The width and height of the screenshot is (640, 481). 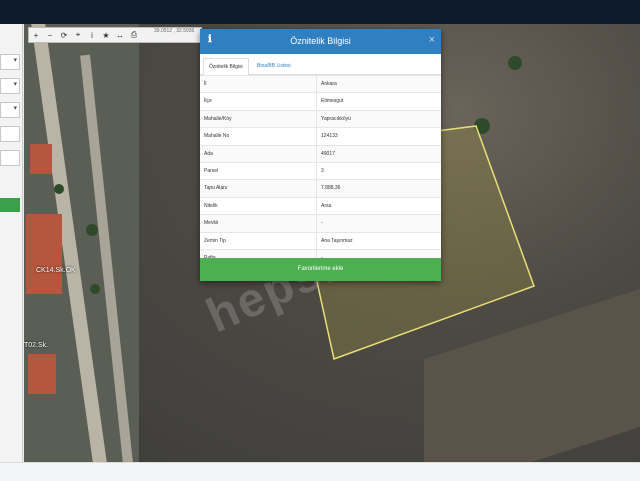 What do you see at coordinates (50, 35) in the screenshot?
I see `zoom-out-icon: −` at bounding box center [50, 35].